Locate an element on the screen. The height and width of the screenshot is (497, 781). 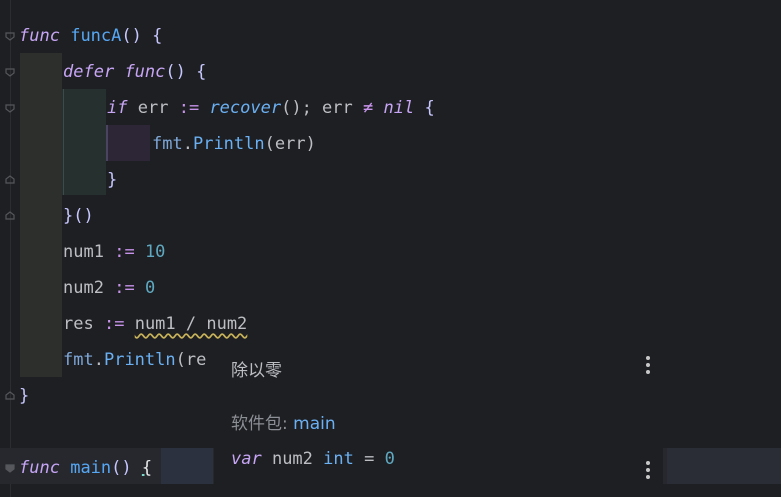
code-line-5: } is located at coordinates (112, 180).